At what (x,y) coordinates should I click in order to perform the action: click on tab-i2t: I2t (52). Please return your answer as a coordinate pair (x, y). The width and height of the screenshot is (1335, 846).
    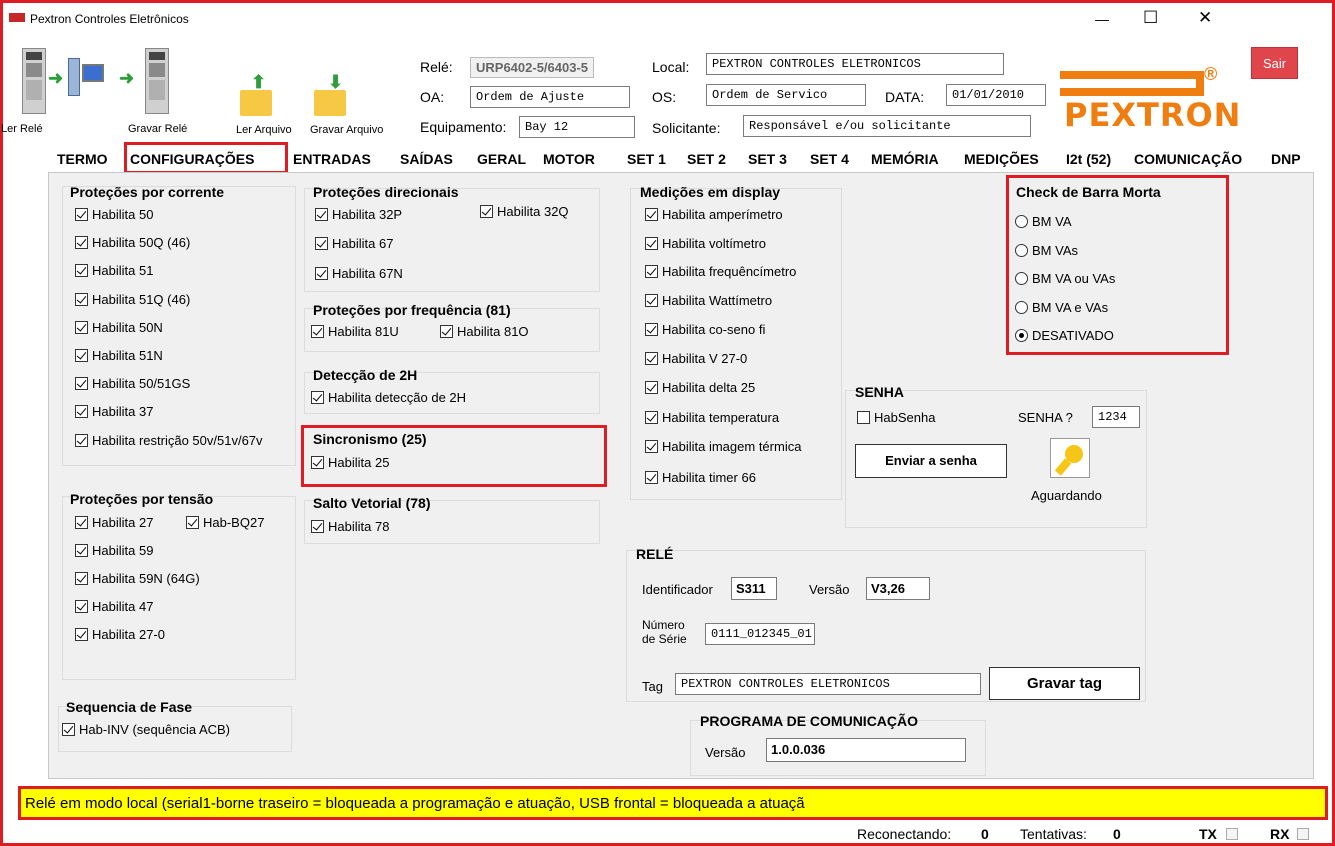
    Looking at the image, I should click on (1088, 159).